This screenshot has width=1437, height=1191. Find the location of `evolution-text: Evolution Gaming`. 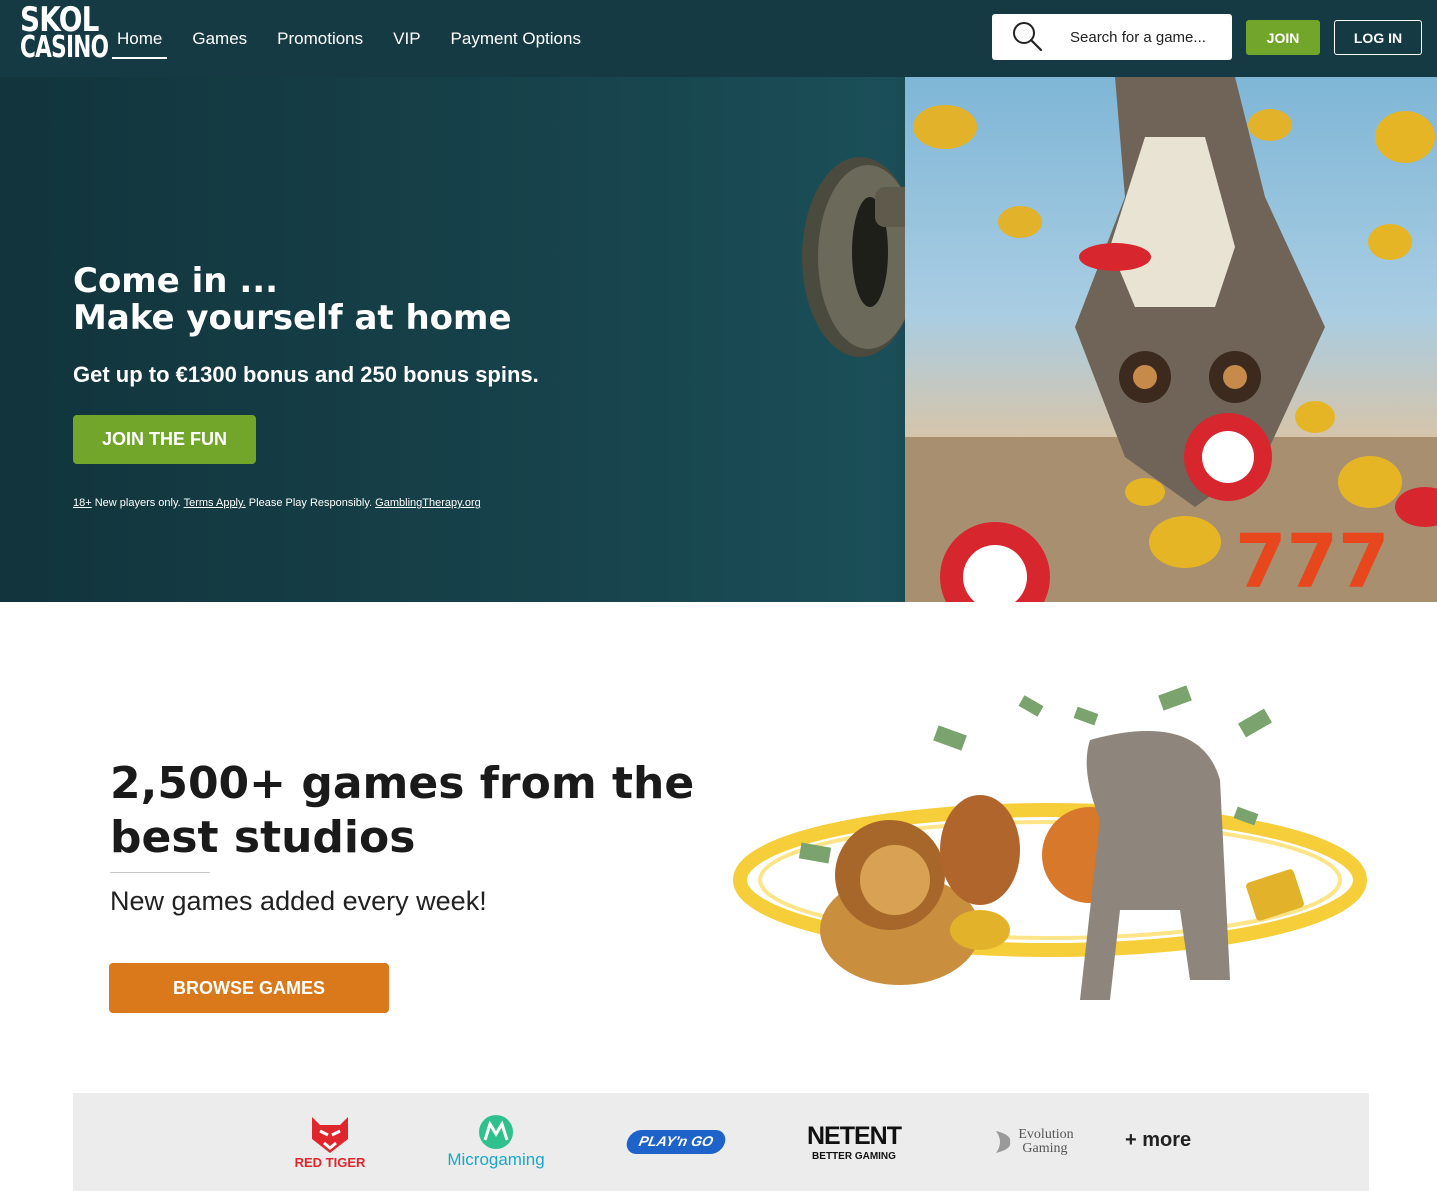

evolution-text: Evolution Gaming is located at coordinates (1045, 1142).